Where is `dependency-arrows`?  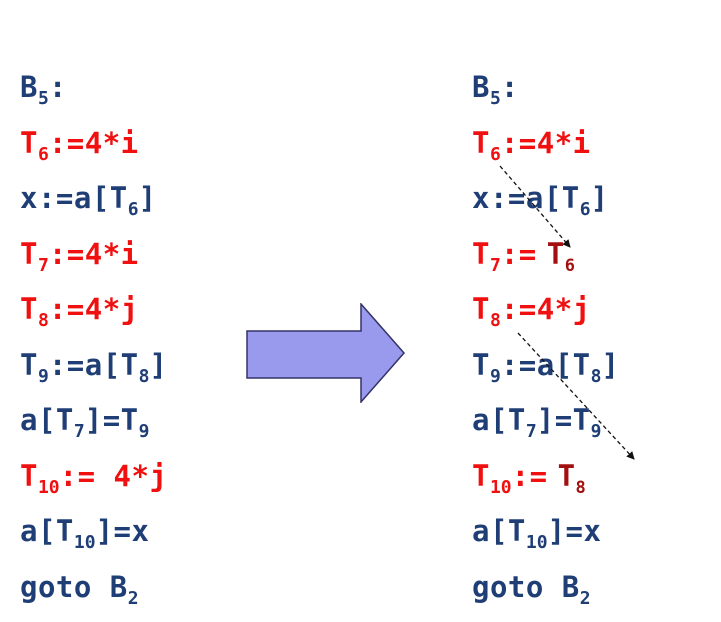
dependency-arrows is located at coordinates (567, 312).